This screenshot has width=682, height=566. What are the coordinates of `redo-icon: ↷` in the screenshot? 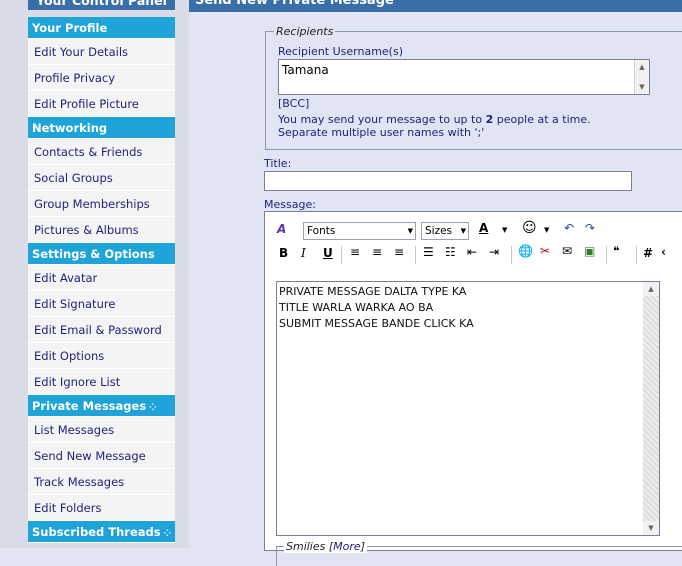 It's located at (590, 228).